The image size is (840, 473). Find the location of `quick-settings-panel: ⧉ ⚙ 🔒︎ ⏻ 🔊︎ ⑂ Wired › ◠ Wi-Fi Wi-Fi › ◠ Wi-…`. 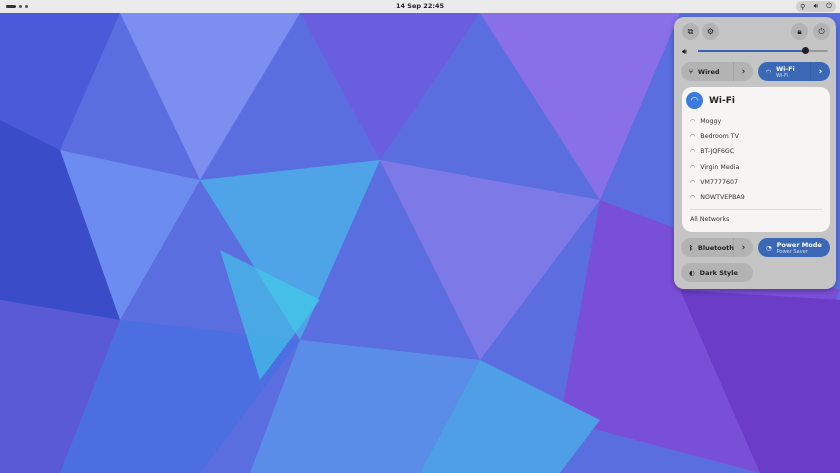

quick-settings-panel: ⧉ ⚙ 🔒︎ ⏻ 🔊︎ ⑂ Wired › ◠ Wi-Fi Wi-Fi › ◠ Wi-… is located at coordinates (755, 153).